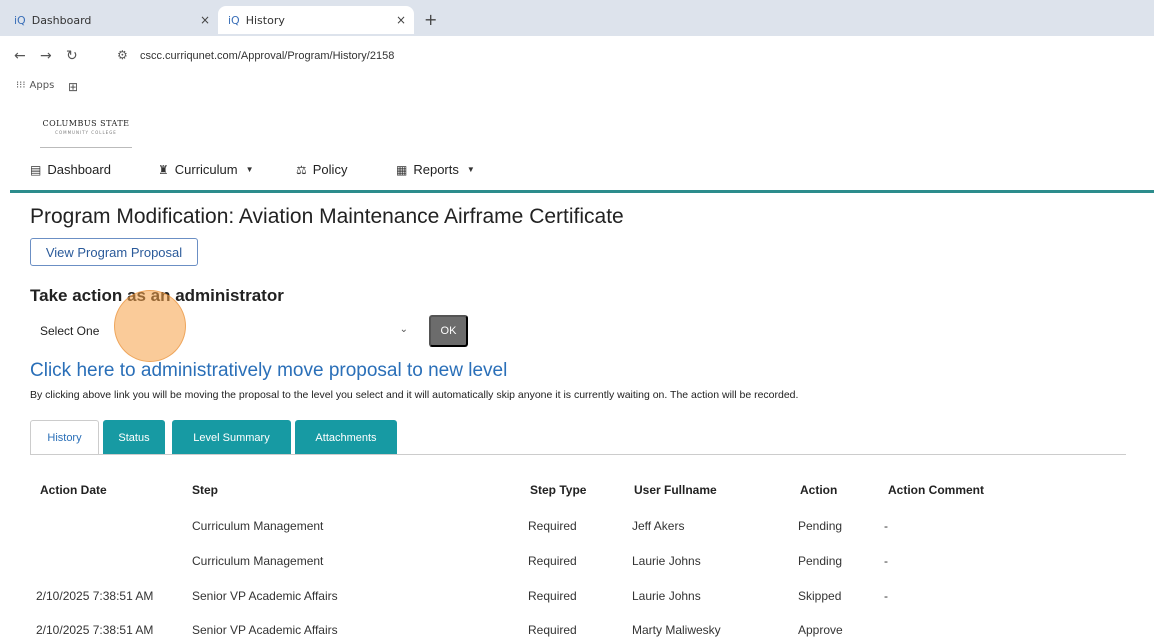 This screenshot has width=1154, height=643. What do you see at coordinates (122, 55) in the screenshot?
I see `site-settings-icon: ⚙` at bounding box center [122, 55].